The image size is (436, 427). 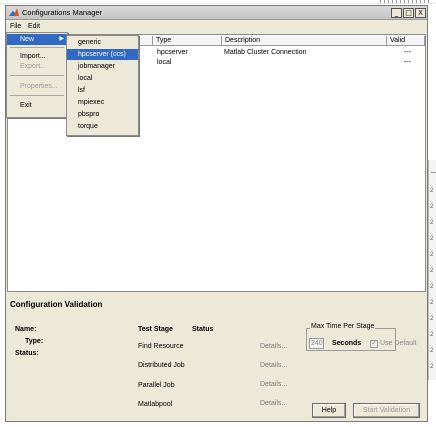 What do you see at coordinates (386, 410) in the screenshot?
I see `start-validation-button: Start Validation` at bounding box center [386, 410].